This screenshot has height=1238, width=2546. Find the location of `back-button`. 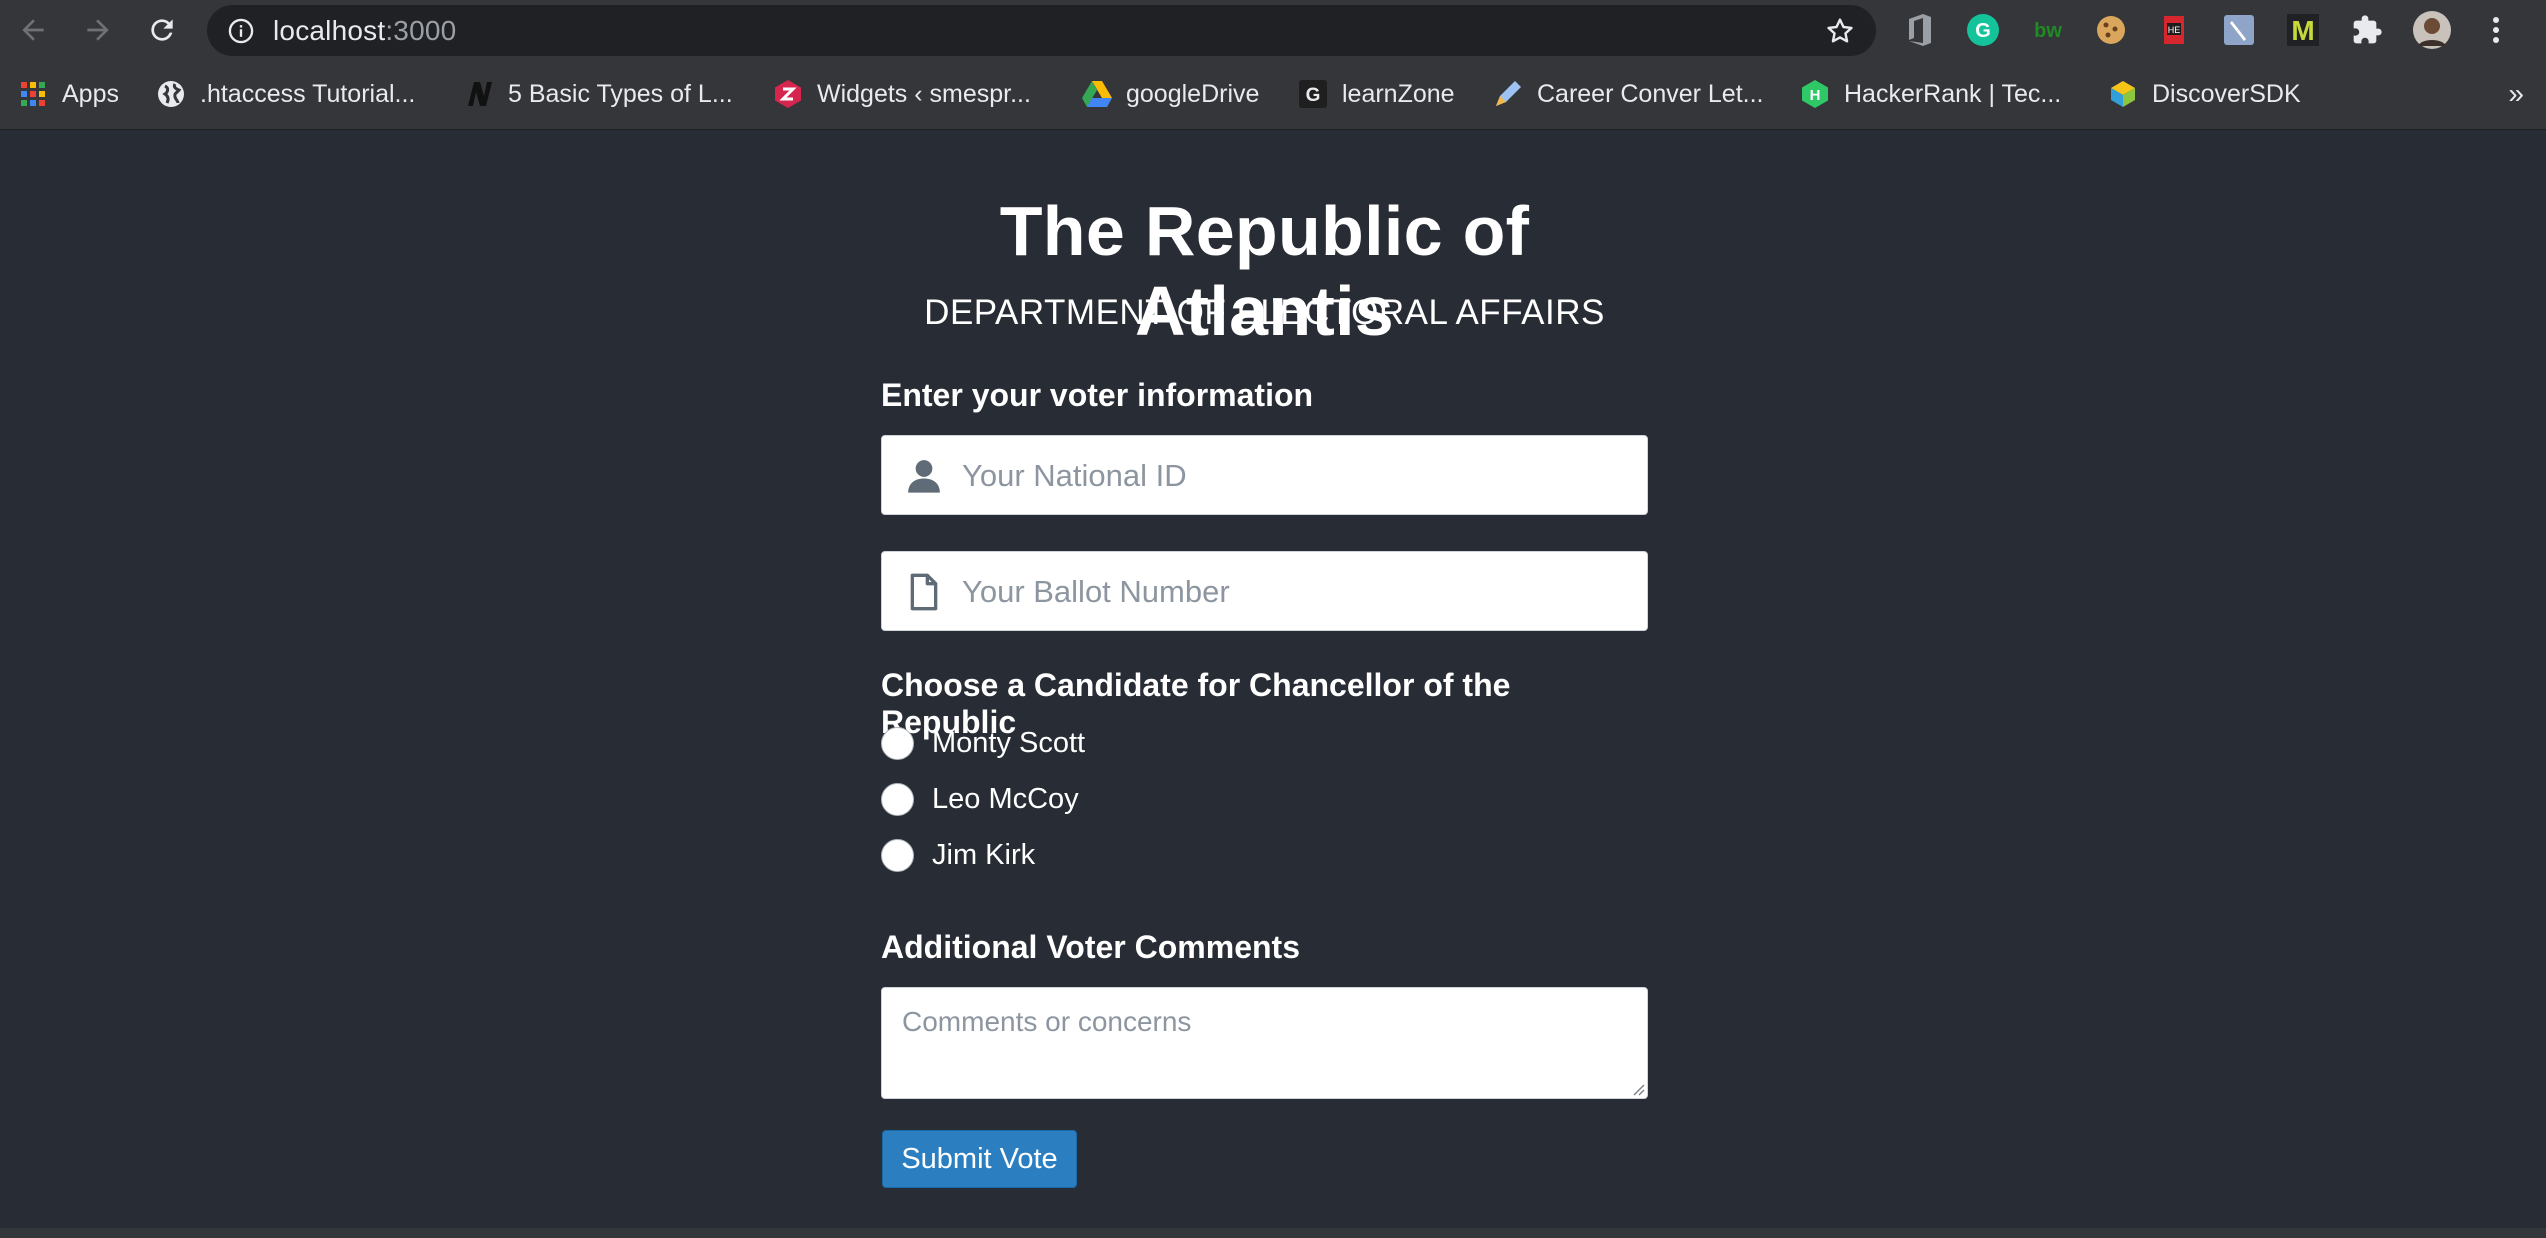

back-button is located at coordinates (33, 30).